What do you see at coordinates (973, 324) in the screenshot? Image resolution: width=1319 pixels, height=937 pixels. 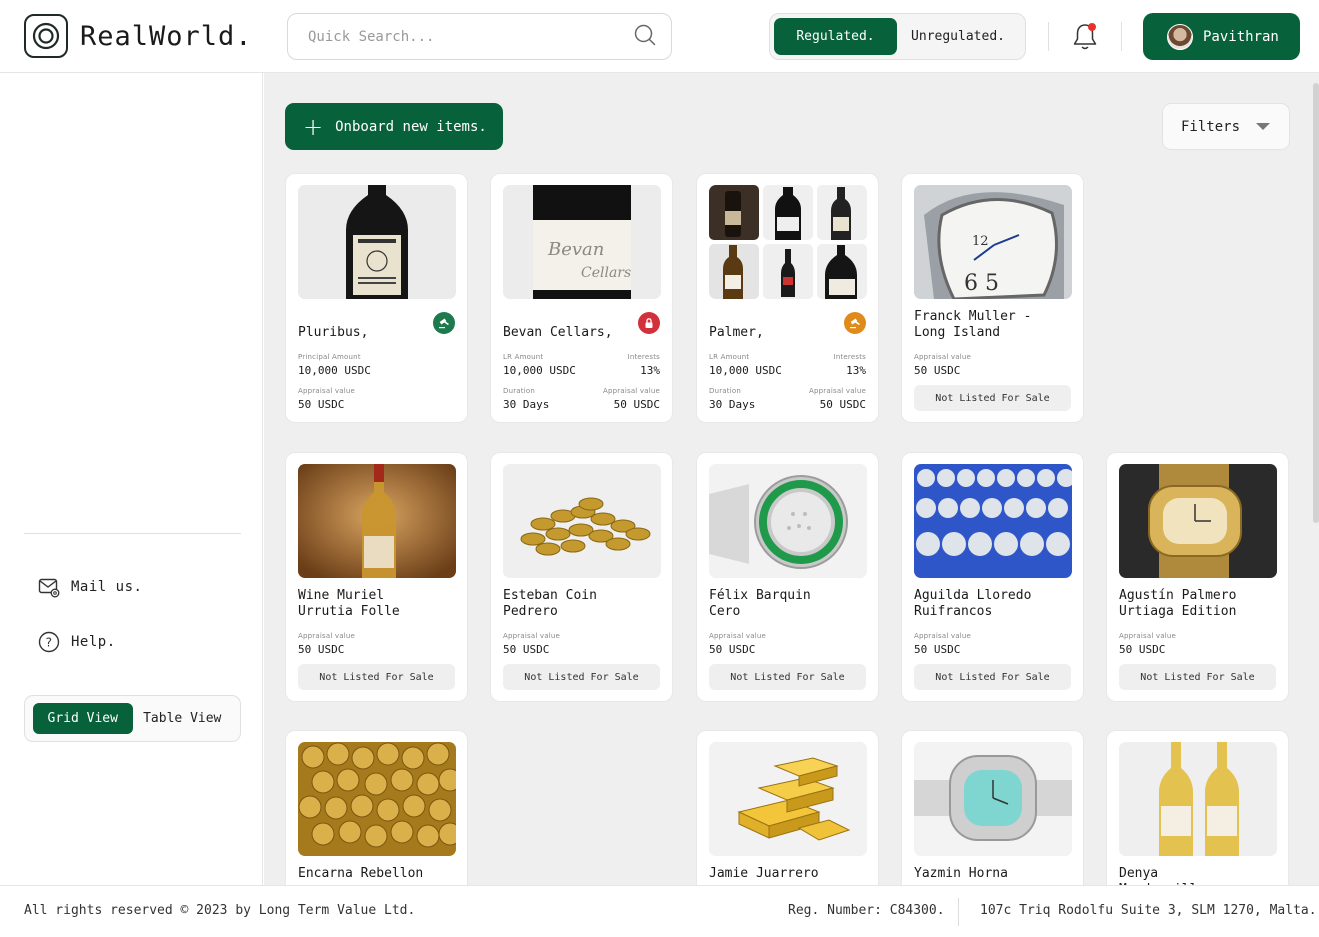 I see `card-title: Franck Muller - Long Island` at bounding box center [973, 324].